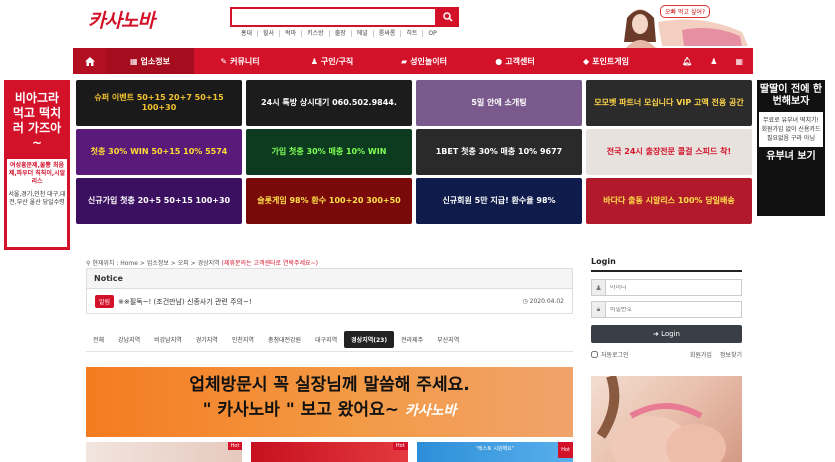 This screenshot has width=835, height=462. I want to click on login-options: 자동로그인 회원가입 정보찾기, so click(666, 354).